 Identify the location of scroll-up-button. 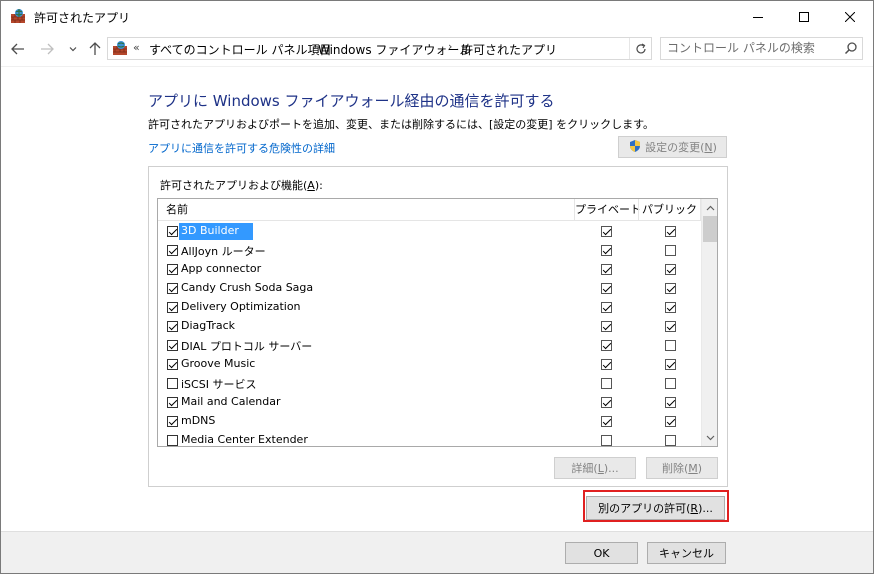
(709, 207).